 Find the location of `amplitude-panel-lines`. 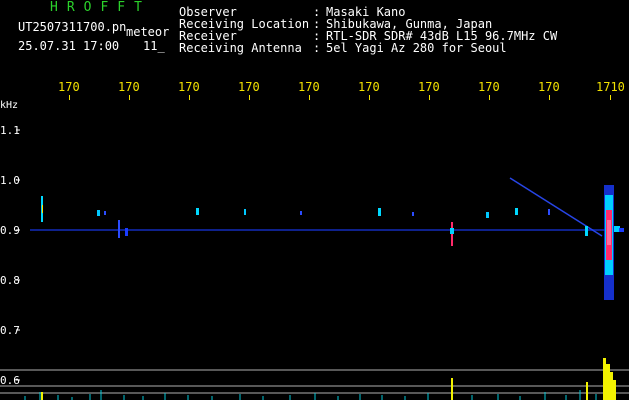

amplitude-panel-lines is located at coordinates (314, 381).